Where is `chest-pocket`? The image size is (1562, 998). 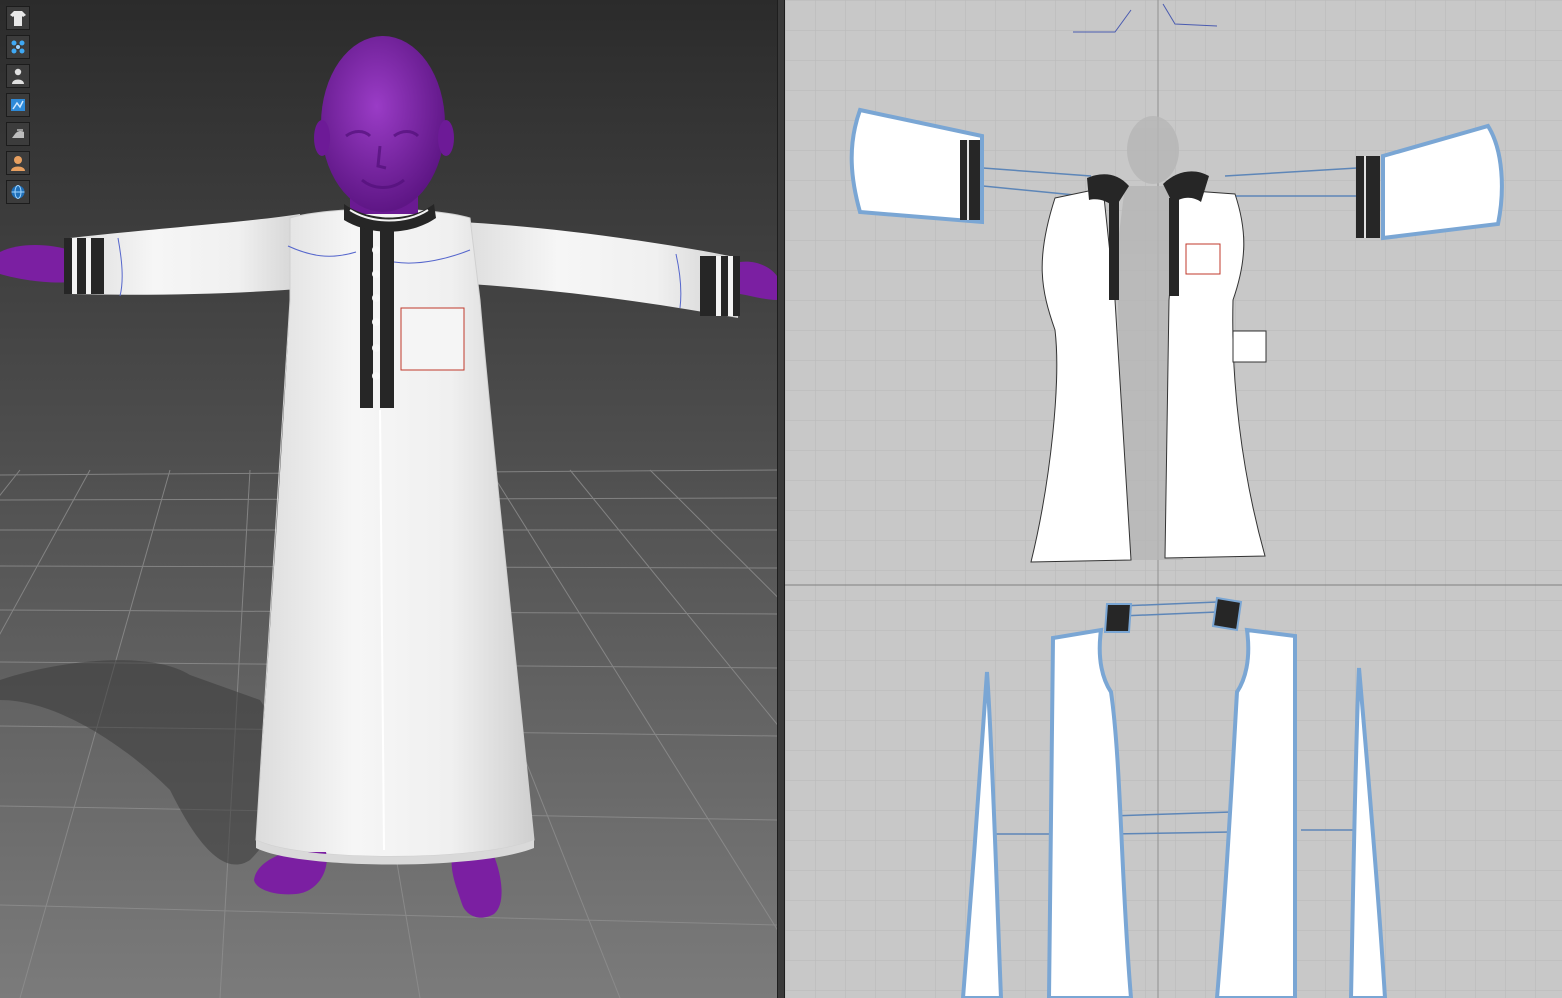 chest-pocket is located at coordinates (432, 339).